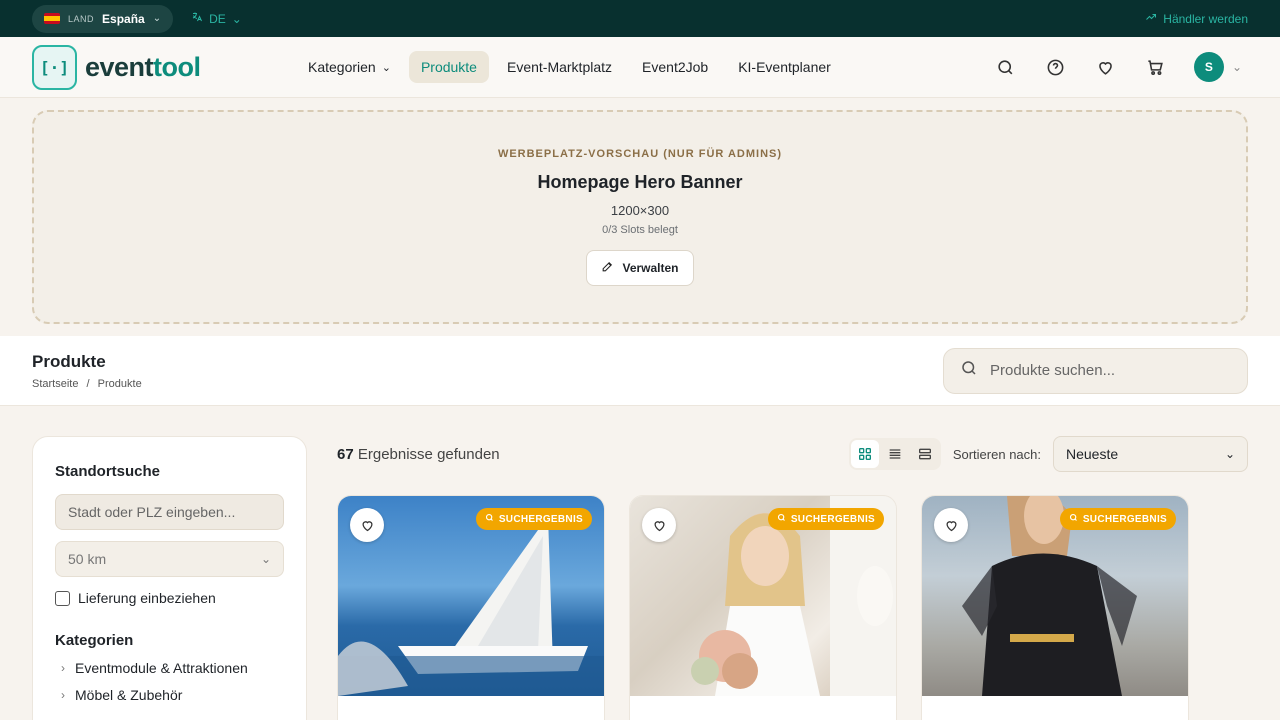 The height and width of the screenshot is (720, 1280). I want to click on sort-value: Neueste, so click(1092, 454).